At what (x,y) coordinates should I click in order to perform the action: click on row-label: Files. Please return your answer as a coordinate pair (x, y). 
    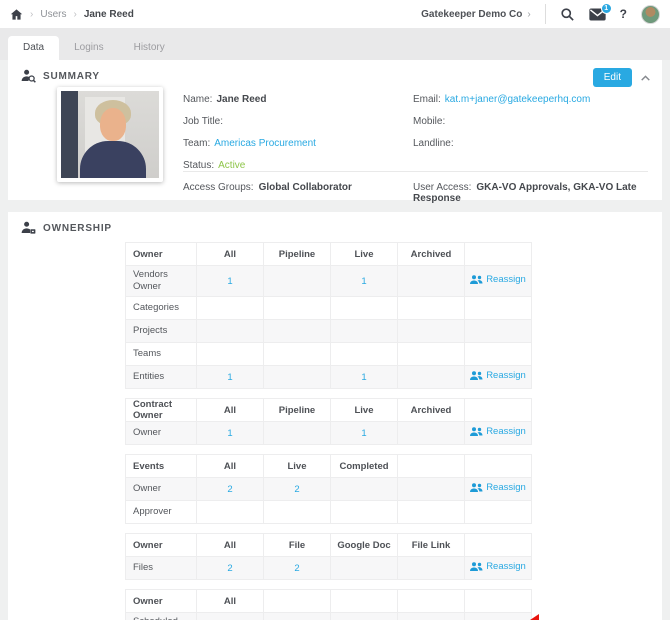
    Looking at the image, I should click on (161, 568).